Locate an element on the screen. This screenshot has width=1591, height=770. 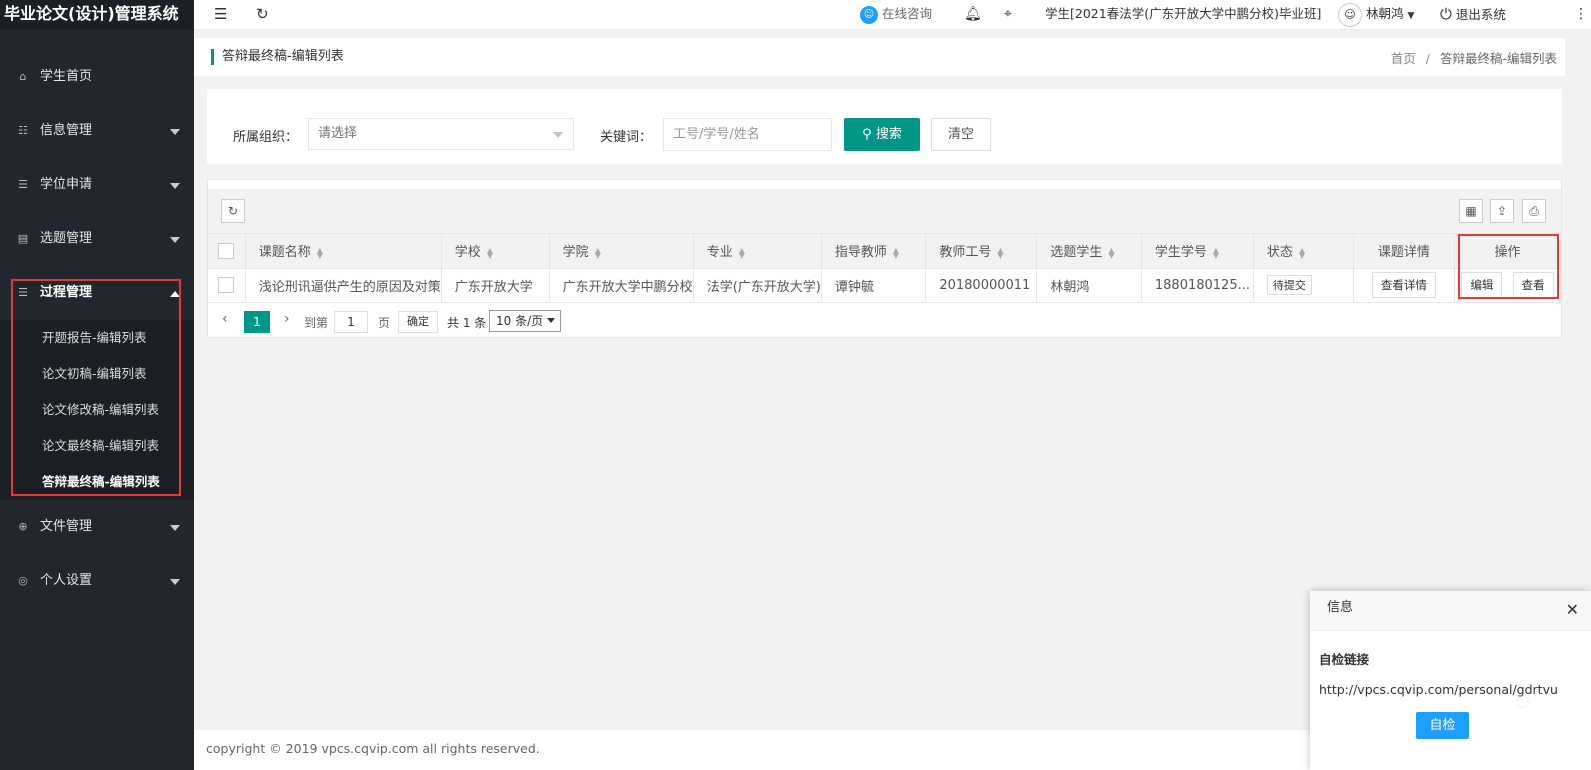
sliders-icon: ☰ is located at coordinates (23, 292).